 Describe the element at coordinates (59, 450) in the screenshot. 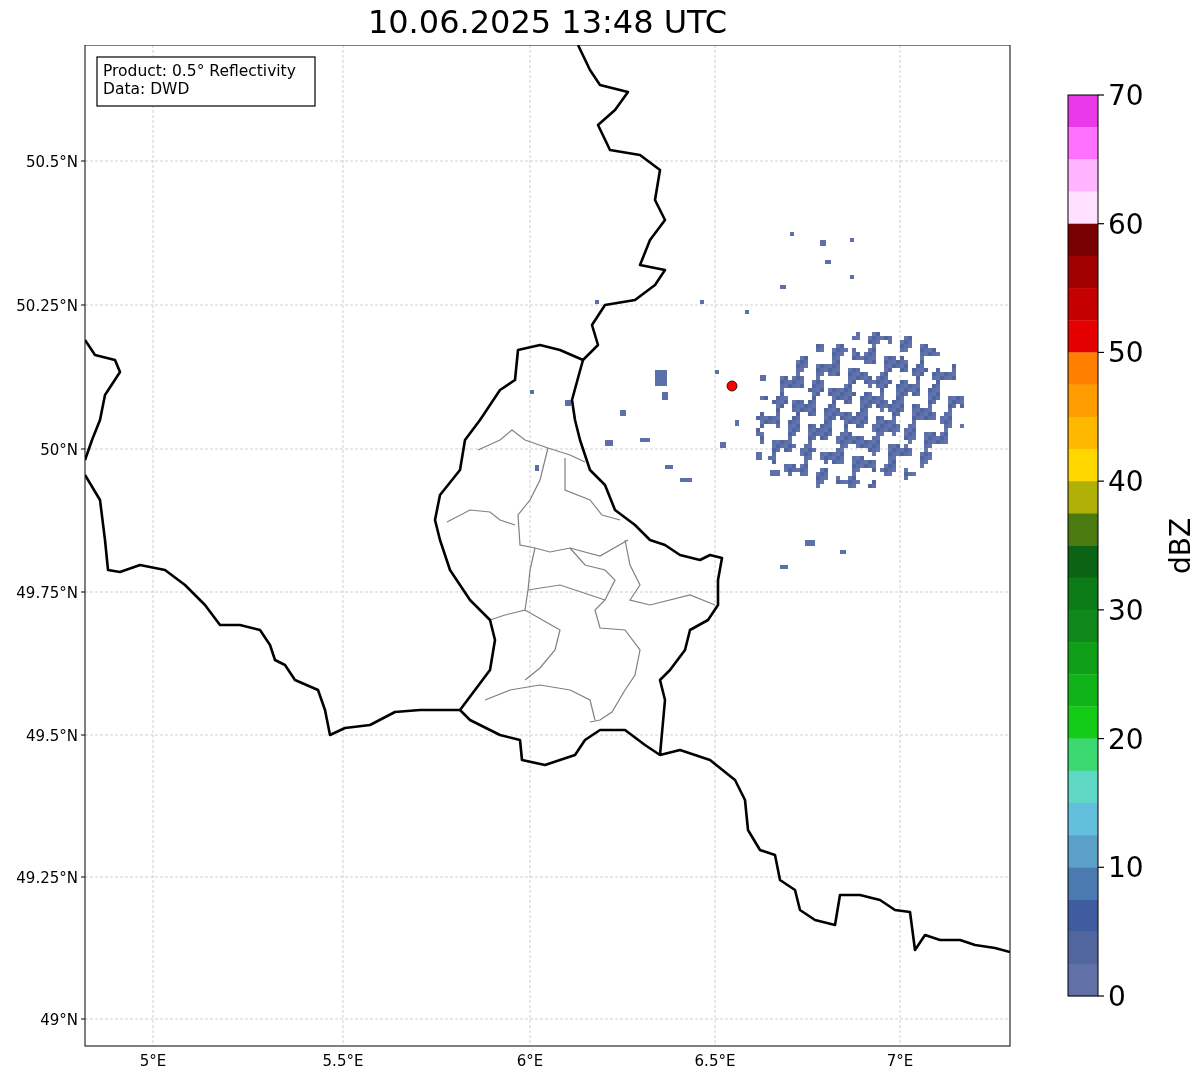

I see `latitude-label: 50°N` at that location.